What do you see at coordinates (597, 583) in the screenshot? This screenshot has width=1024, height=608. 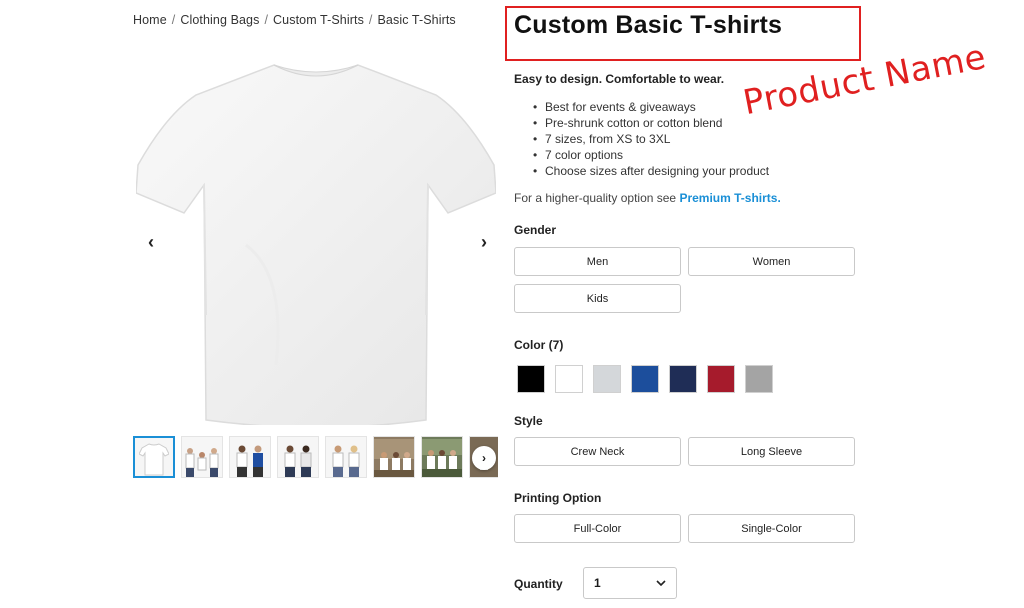 I see `quantity-value: 1` at bounding box center [597, 583].